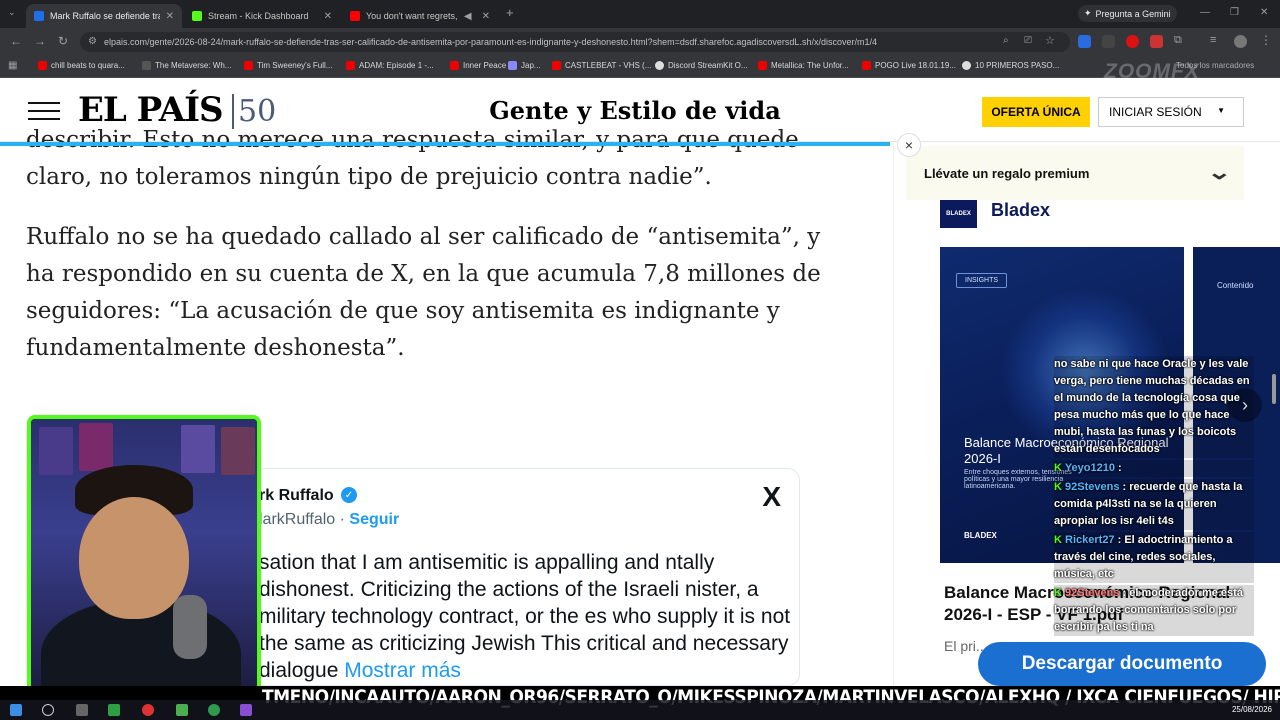  I want to click on extensions-puzzle-icon: ⧉, so click(1178, 40).